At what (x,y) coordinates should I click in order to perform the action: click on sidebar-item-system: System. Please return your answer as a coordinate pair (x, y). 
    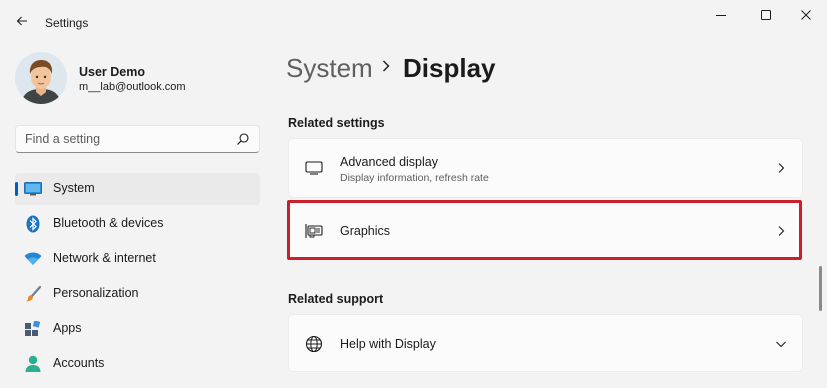
    Looking at the image, I should click on (137, 189).